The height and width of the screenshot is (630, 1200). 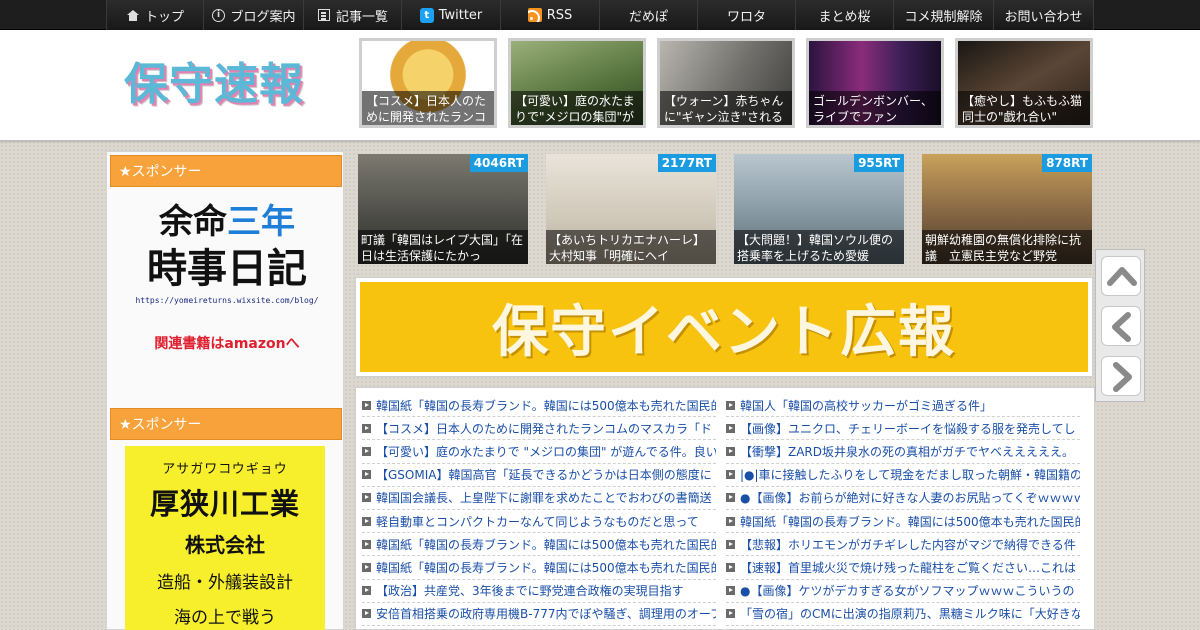 I want to click on list-item: 韓国国会議長、上皇陛下に謝罪を求めたことでおわびの書簡送, so click(x=539, y=498).